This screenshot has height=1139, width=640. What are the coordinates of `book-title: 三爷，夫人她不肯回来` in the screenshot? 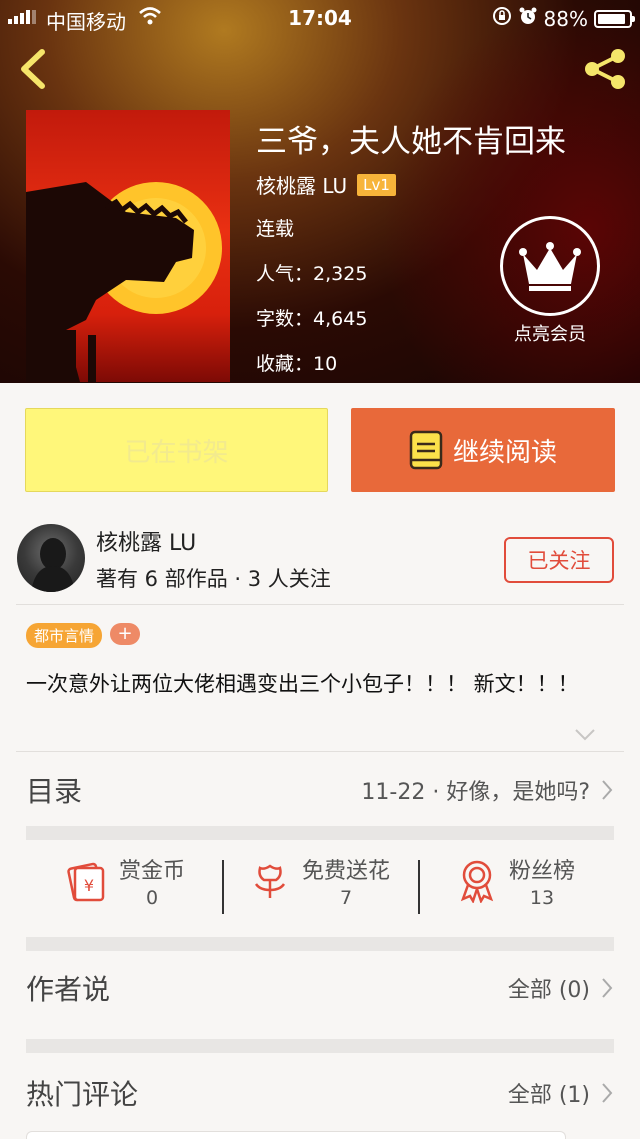 It's located at (411, 142).